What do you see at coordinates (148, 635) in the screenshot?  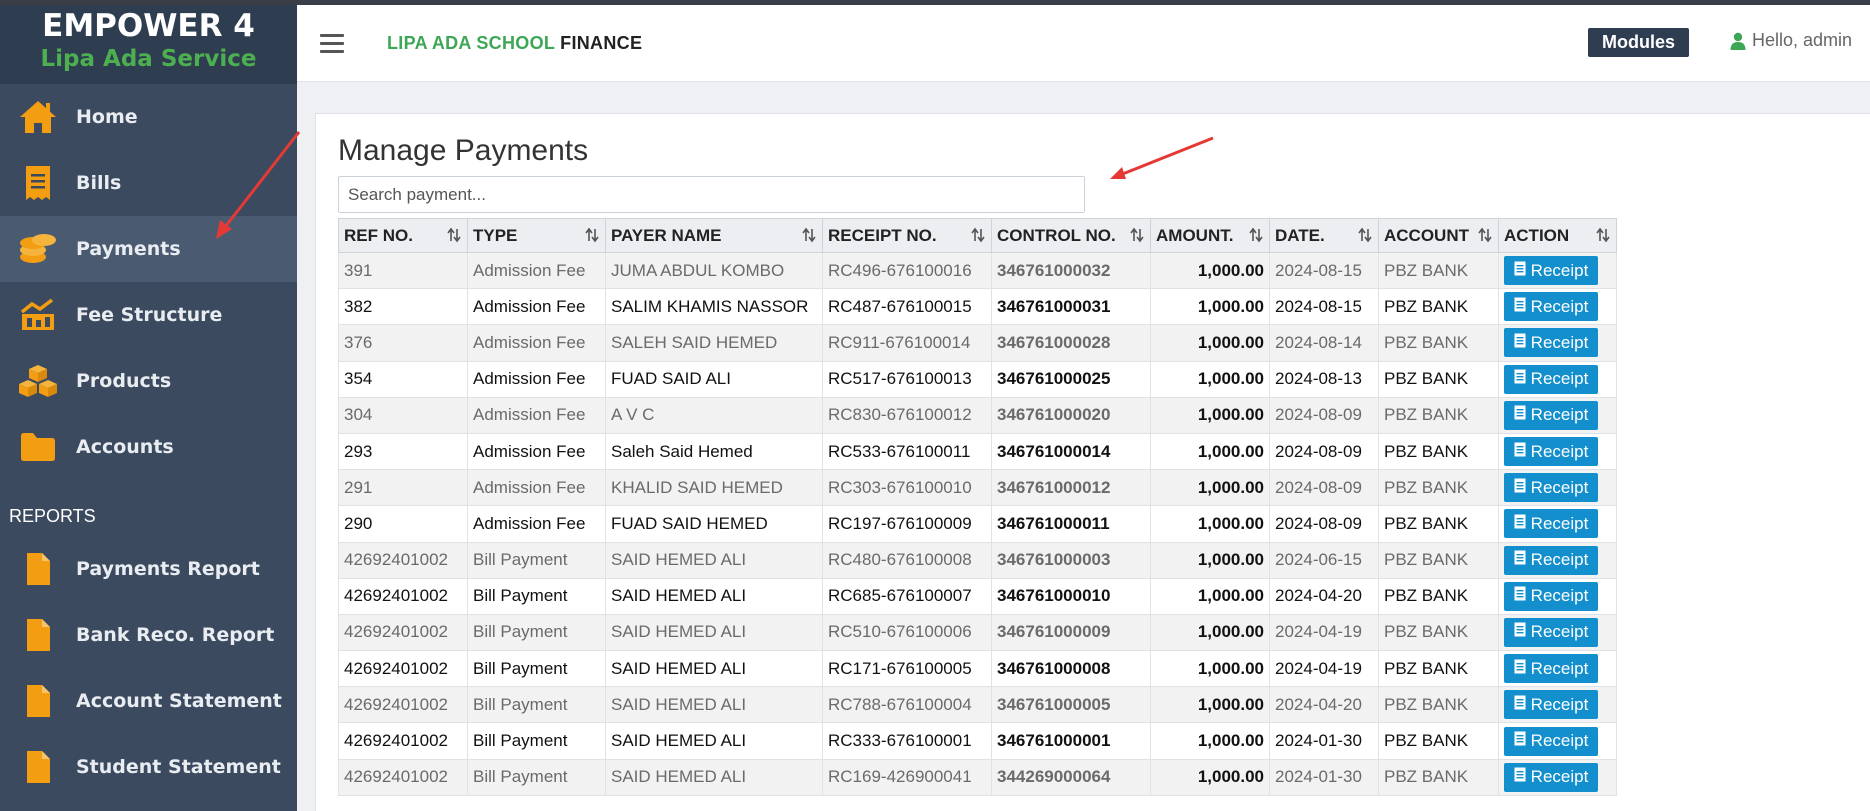 I see `sidebar-item-bank-reco-report: Bank Reco. Report` at bounding box center [148, 635].